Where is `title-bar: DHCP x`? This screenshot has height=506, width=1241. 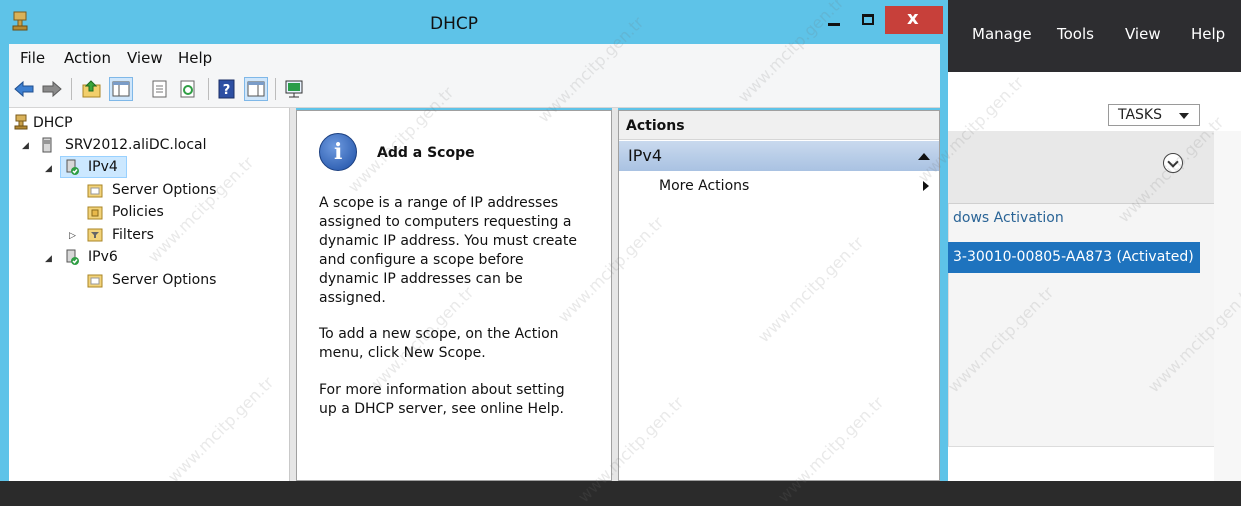
title-bar: DHCP x is located at coordinates (474, 22).